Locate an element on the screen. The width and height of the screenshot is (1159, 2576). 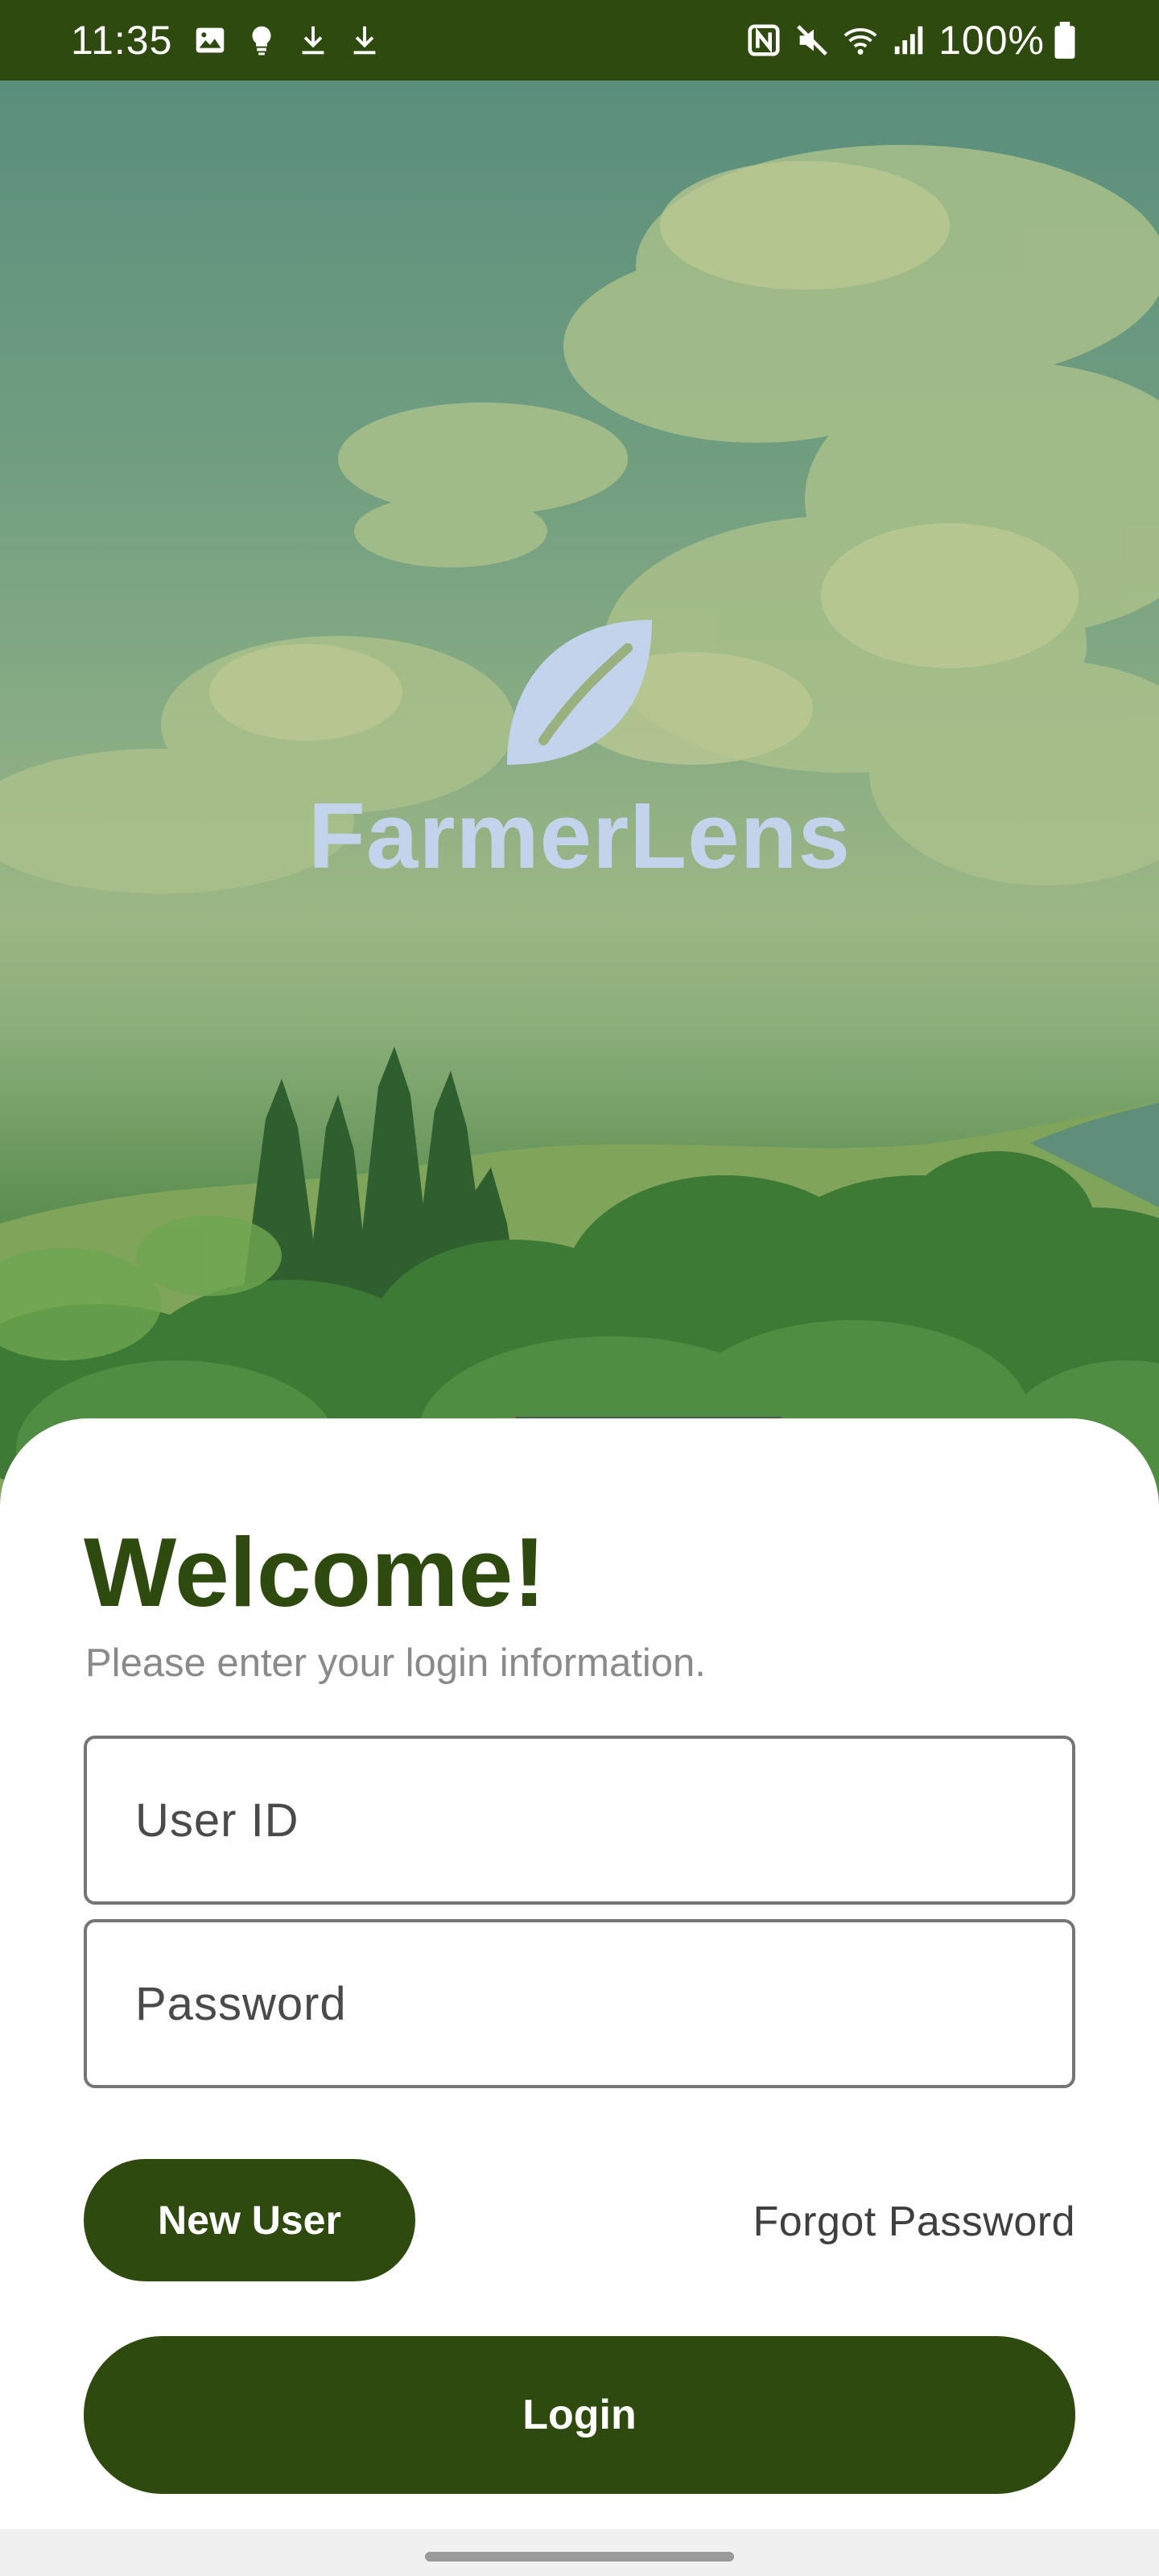
new-user-button: New User is located at coordinates (249, 2220).